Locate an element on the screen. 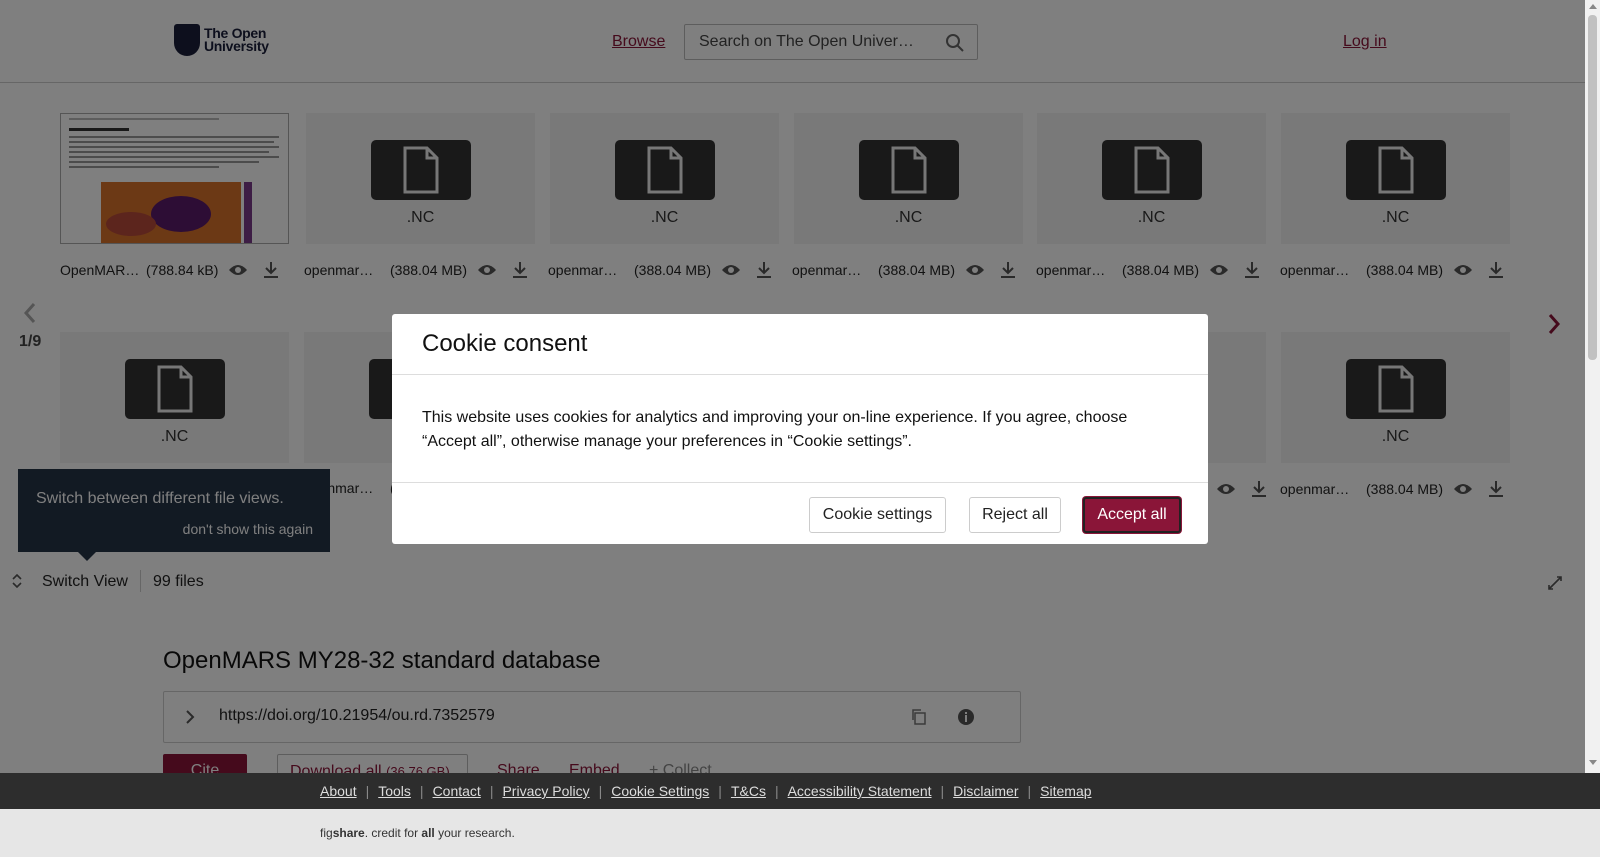 The height and width of the screenshot is (857, 1600). footer-link-about: About is located at coordinates (338, 791).